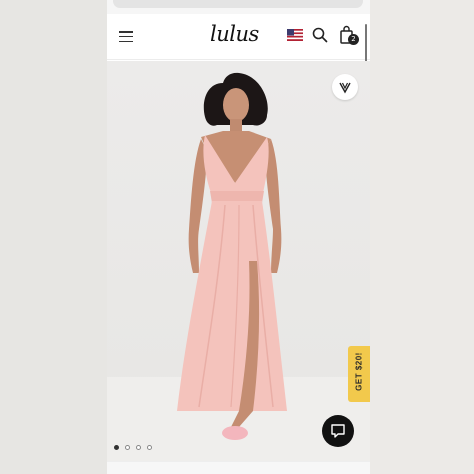 The height and width of the screenshot is (474, 474). What do you see at coordinates (238, 467) in the screenshot?
I see `bottom-bar` at bounding box center [238, 467].